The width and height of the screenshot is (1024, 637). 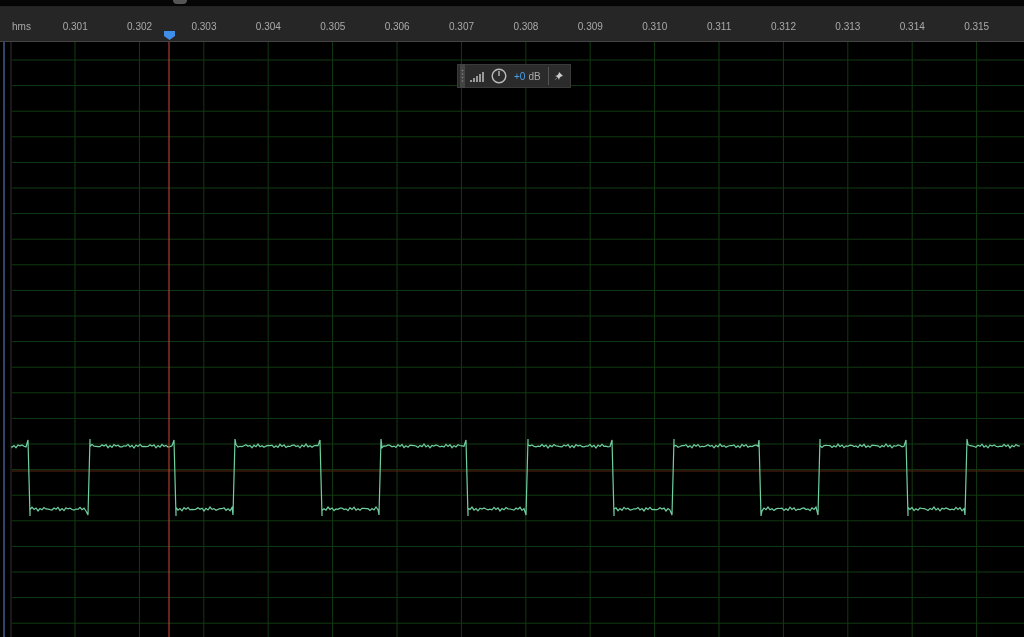 I want to click on signal-bars-icon, so click(x=478, y=76).